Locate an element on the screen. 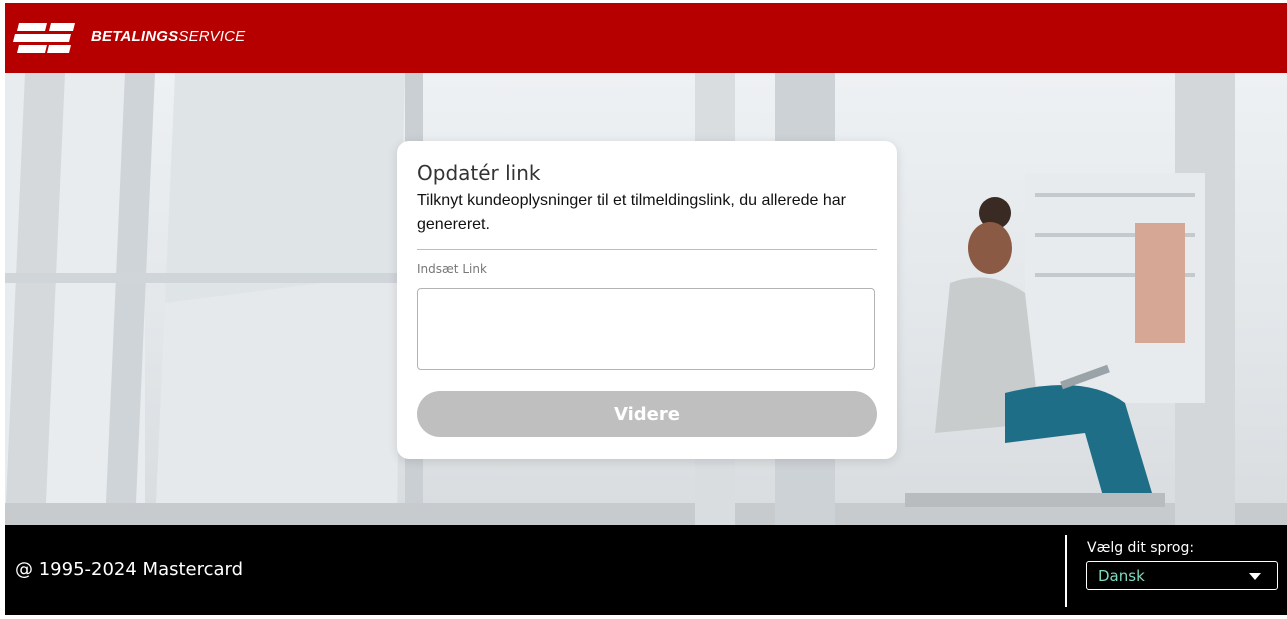 The width and height of the screenshot is (1287, 619). betalingsservice-logo-icon is located at coordinates (45, 39).